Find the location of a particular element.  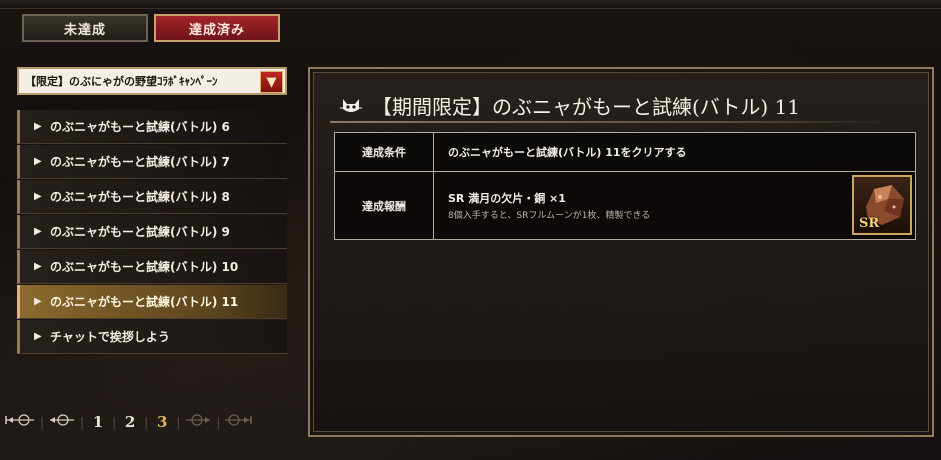

condition-header: 達成条件 is located at coordinates (384, 152).